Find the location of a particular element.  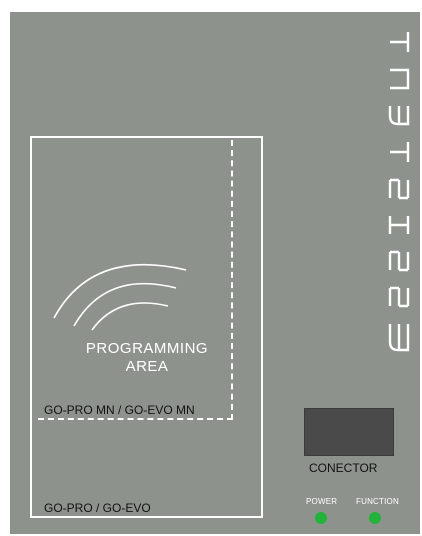

power-label: POWER is located at coordinates (322, 501).